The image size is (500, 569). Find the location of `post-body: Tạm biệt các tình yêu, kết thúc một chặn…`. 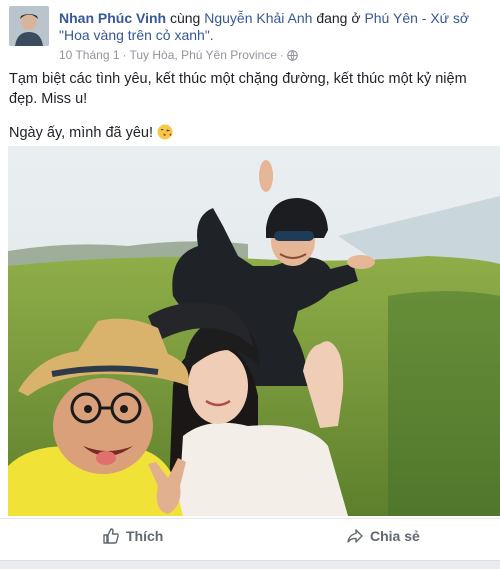

post-body: Tạm biệt các tình yêu, kết thúc một chặn… is located at coordinates (250, 113).